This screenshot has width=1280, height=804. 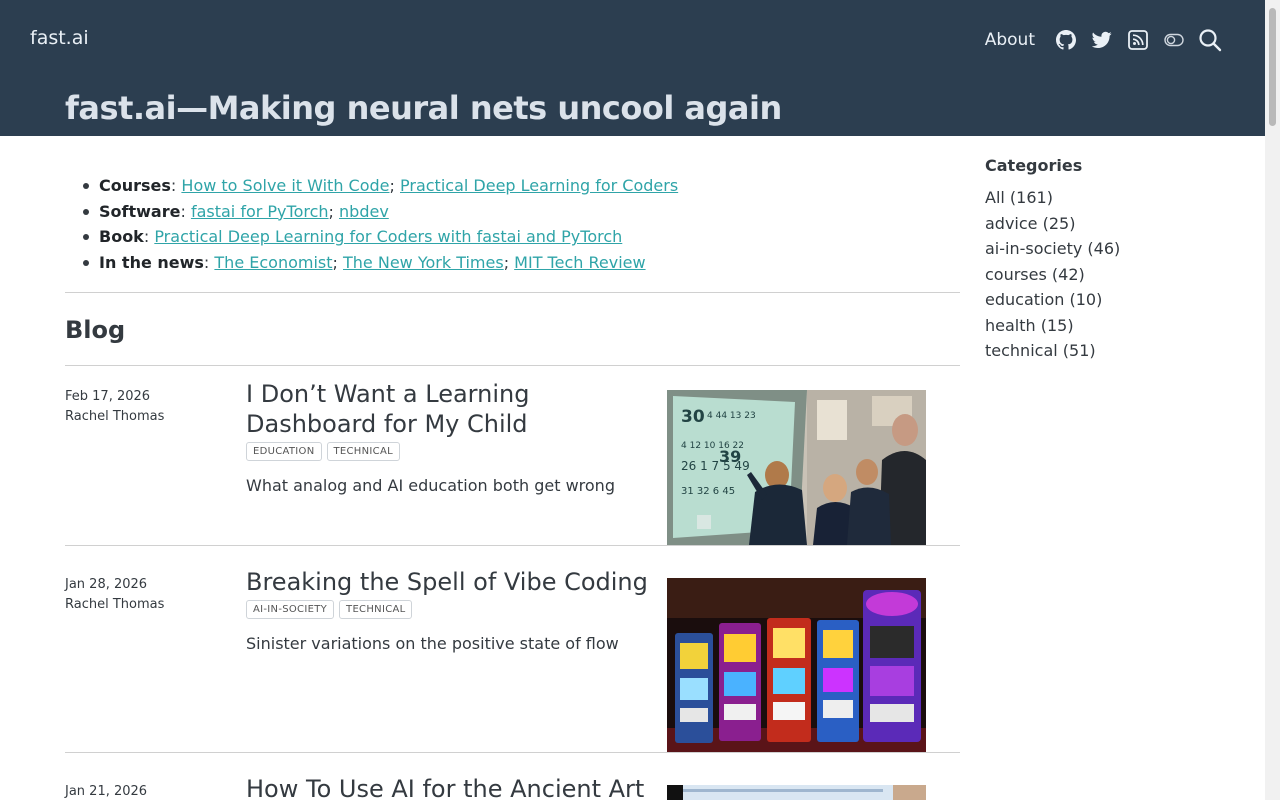 I want to click on post-date: Jan 28, 2026, so click(x=106, y=584).